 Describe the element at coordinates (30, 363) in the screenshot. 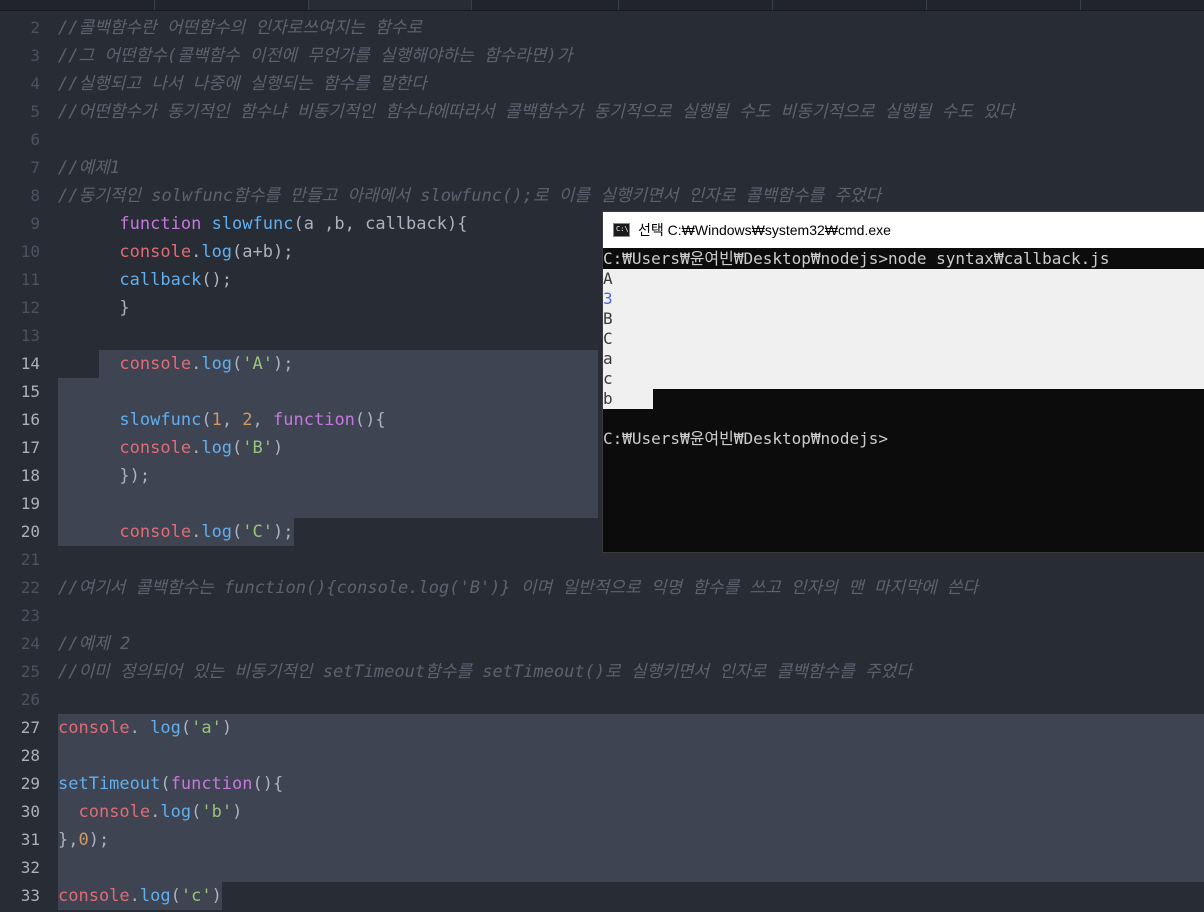

I see `line-number: 14` at that location.